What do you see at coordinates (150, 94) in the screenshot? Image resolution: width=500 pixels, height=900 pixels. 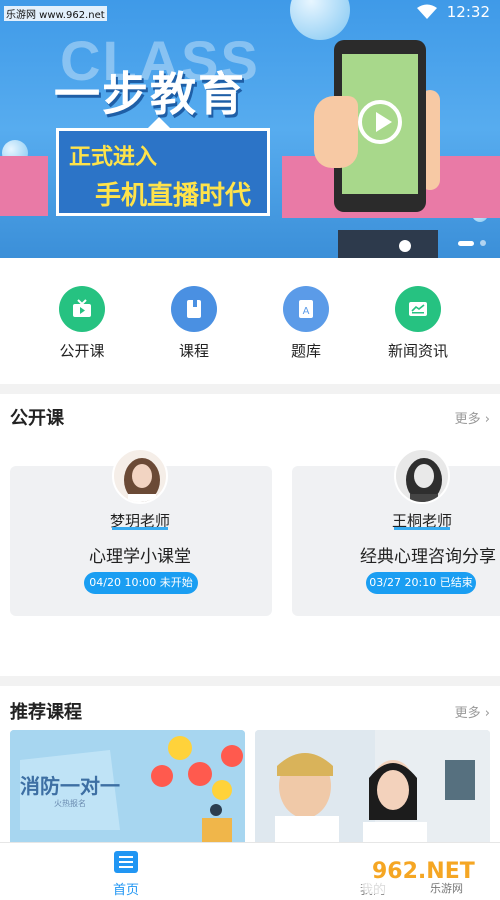 I see `banner-headline: 一步教育` at bounding box center [150, 94].